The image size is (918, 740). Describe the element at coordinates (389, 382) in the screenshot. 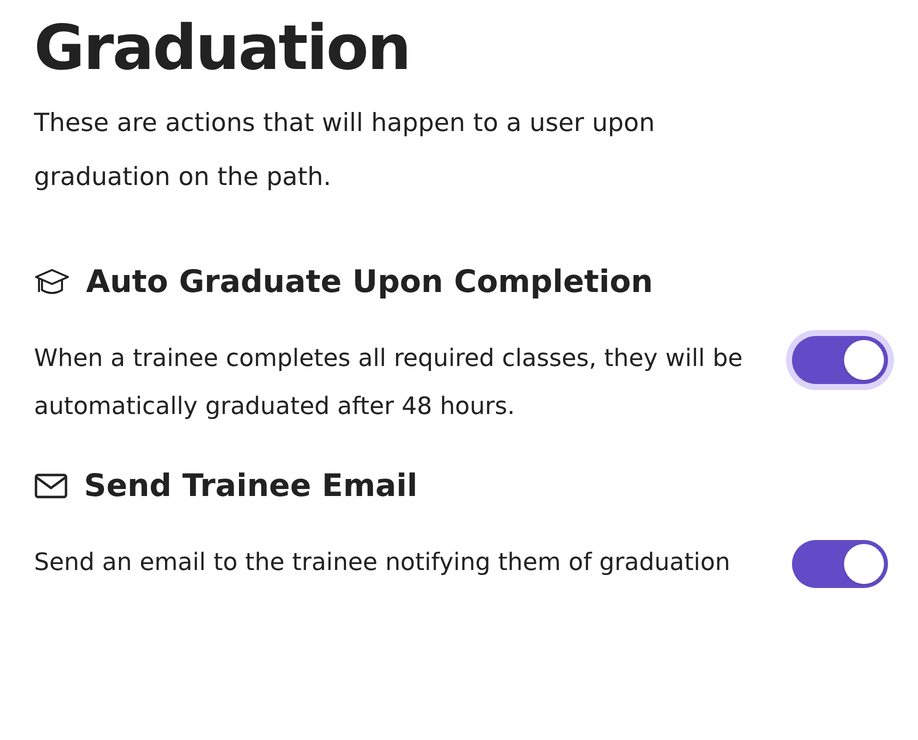

I see `setting-description: When a trainee completes all required classes, they will be automatically graduated after 48 hours.` at that location.